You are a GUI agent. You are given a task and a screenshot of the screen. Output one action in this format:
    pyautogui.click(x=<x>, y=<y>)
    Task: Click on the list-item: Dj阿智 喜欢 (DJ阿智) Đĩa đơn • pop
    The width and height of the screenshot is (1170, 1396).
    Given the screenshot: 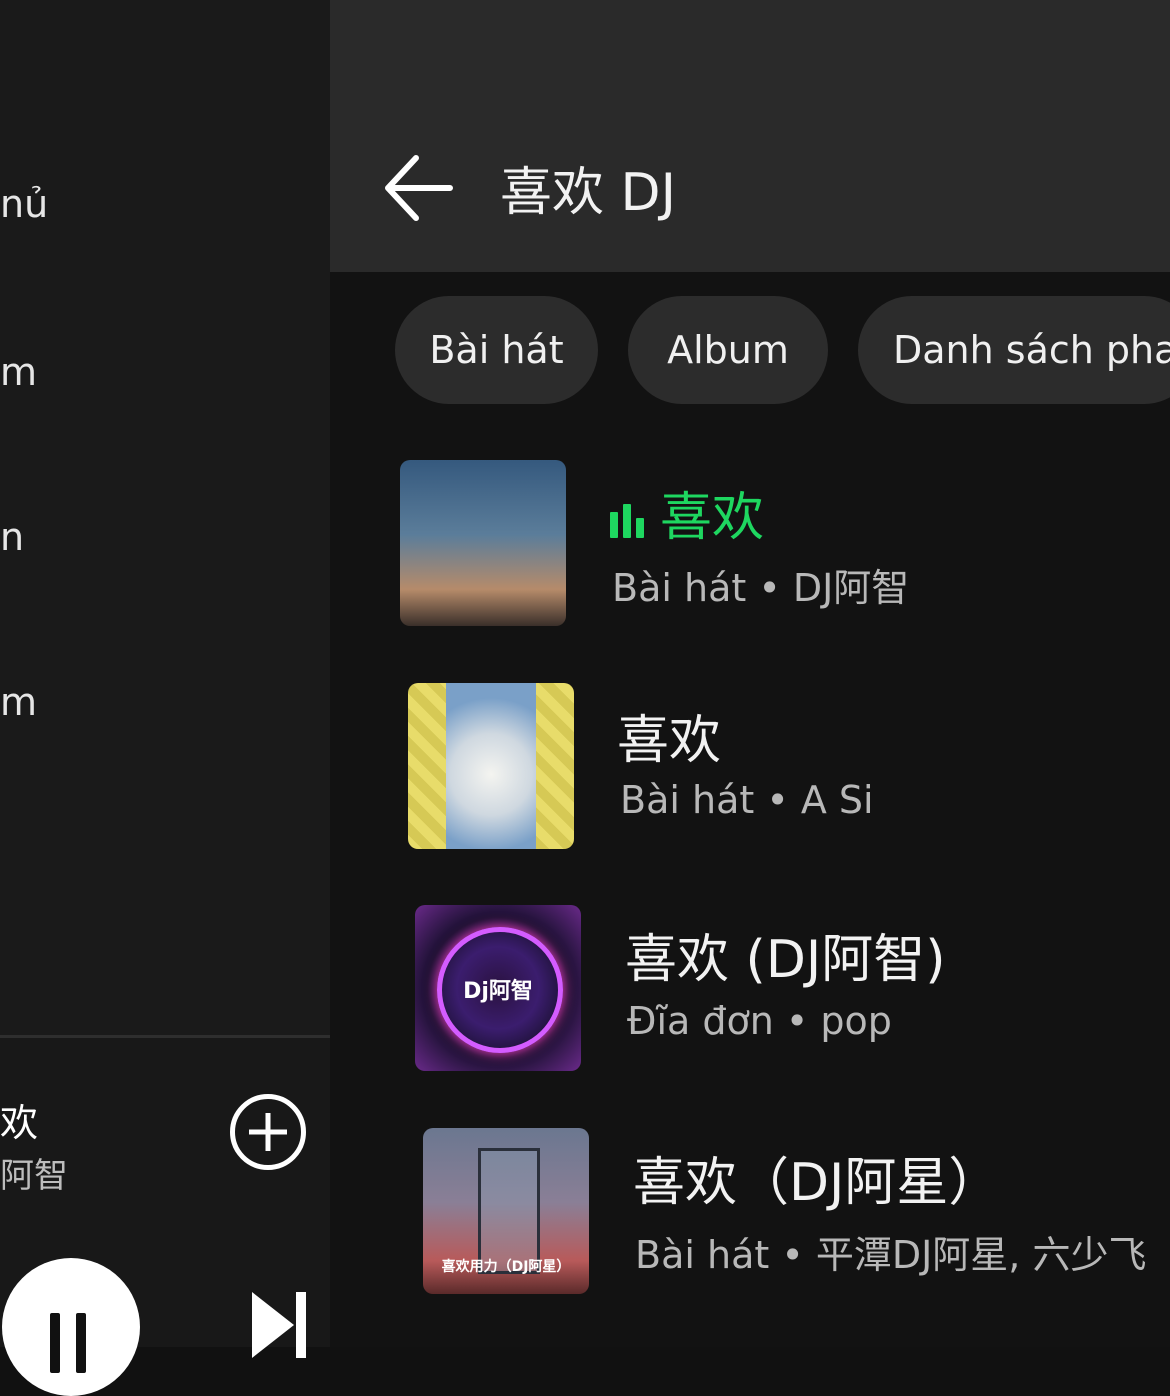 What is the action you would take?
    pyautogui.click(x=585, y=995)
    